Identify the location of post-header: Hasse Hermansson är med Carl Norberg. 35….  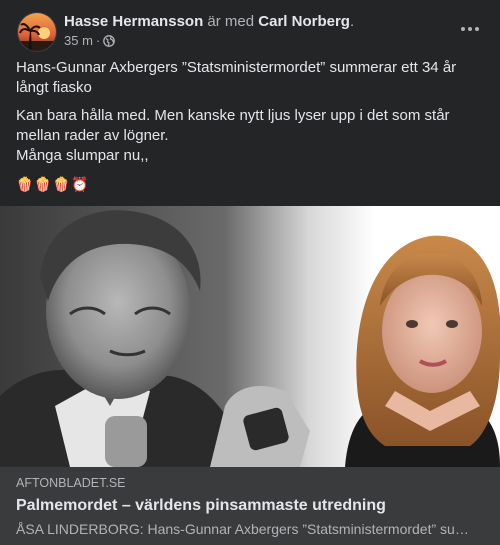
(250, 28).